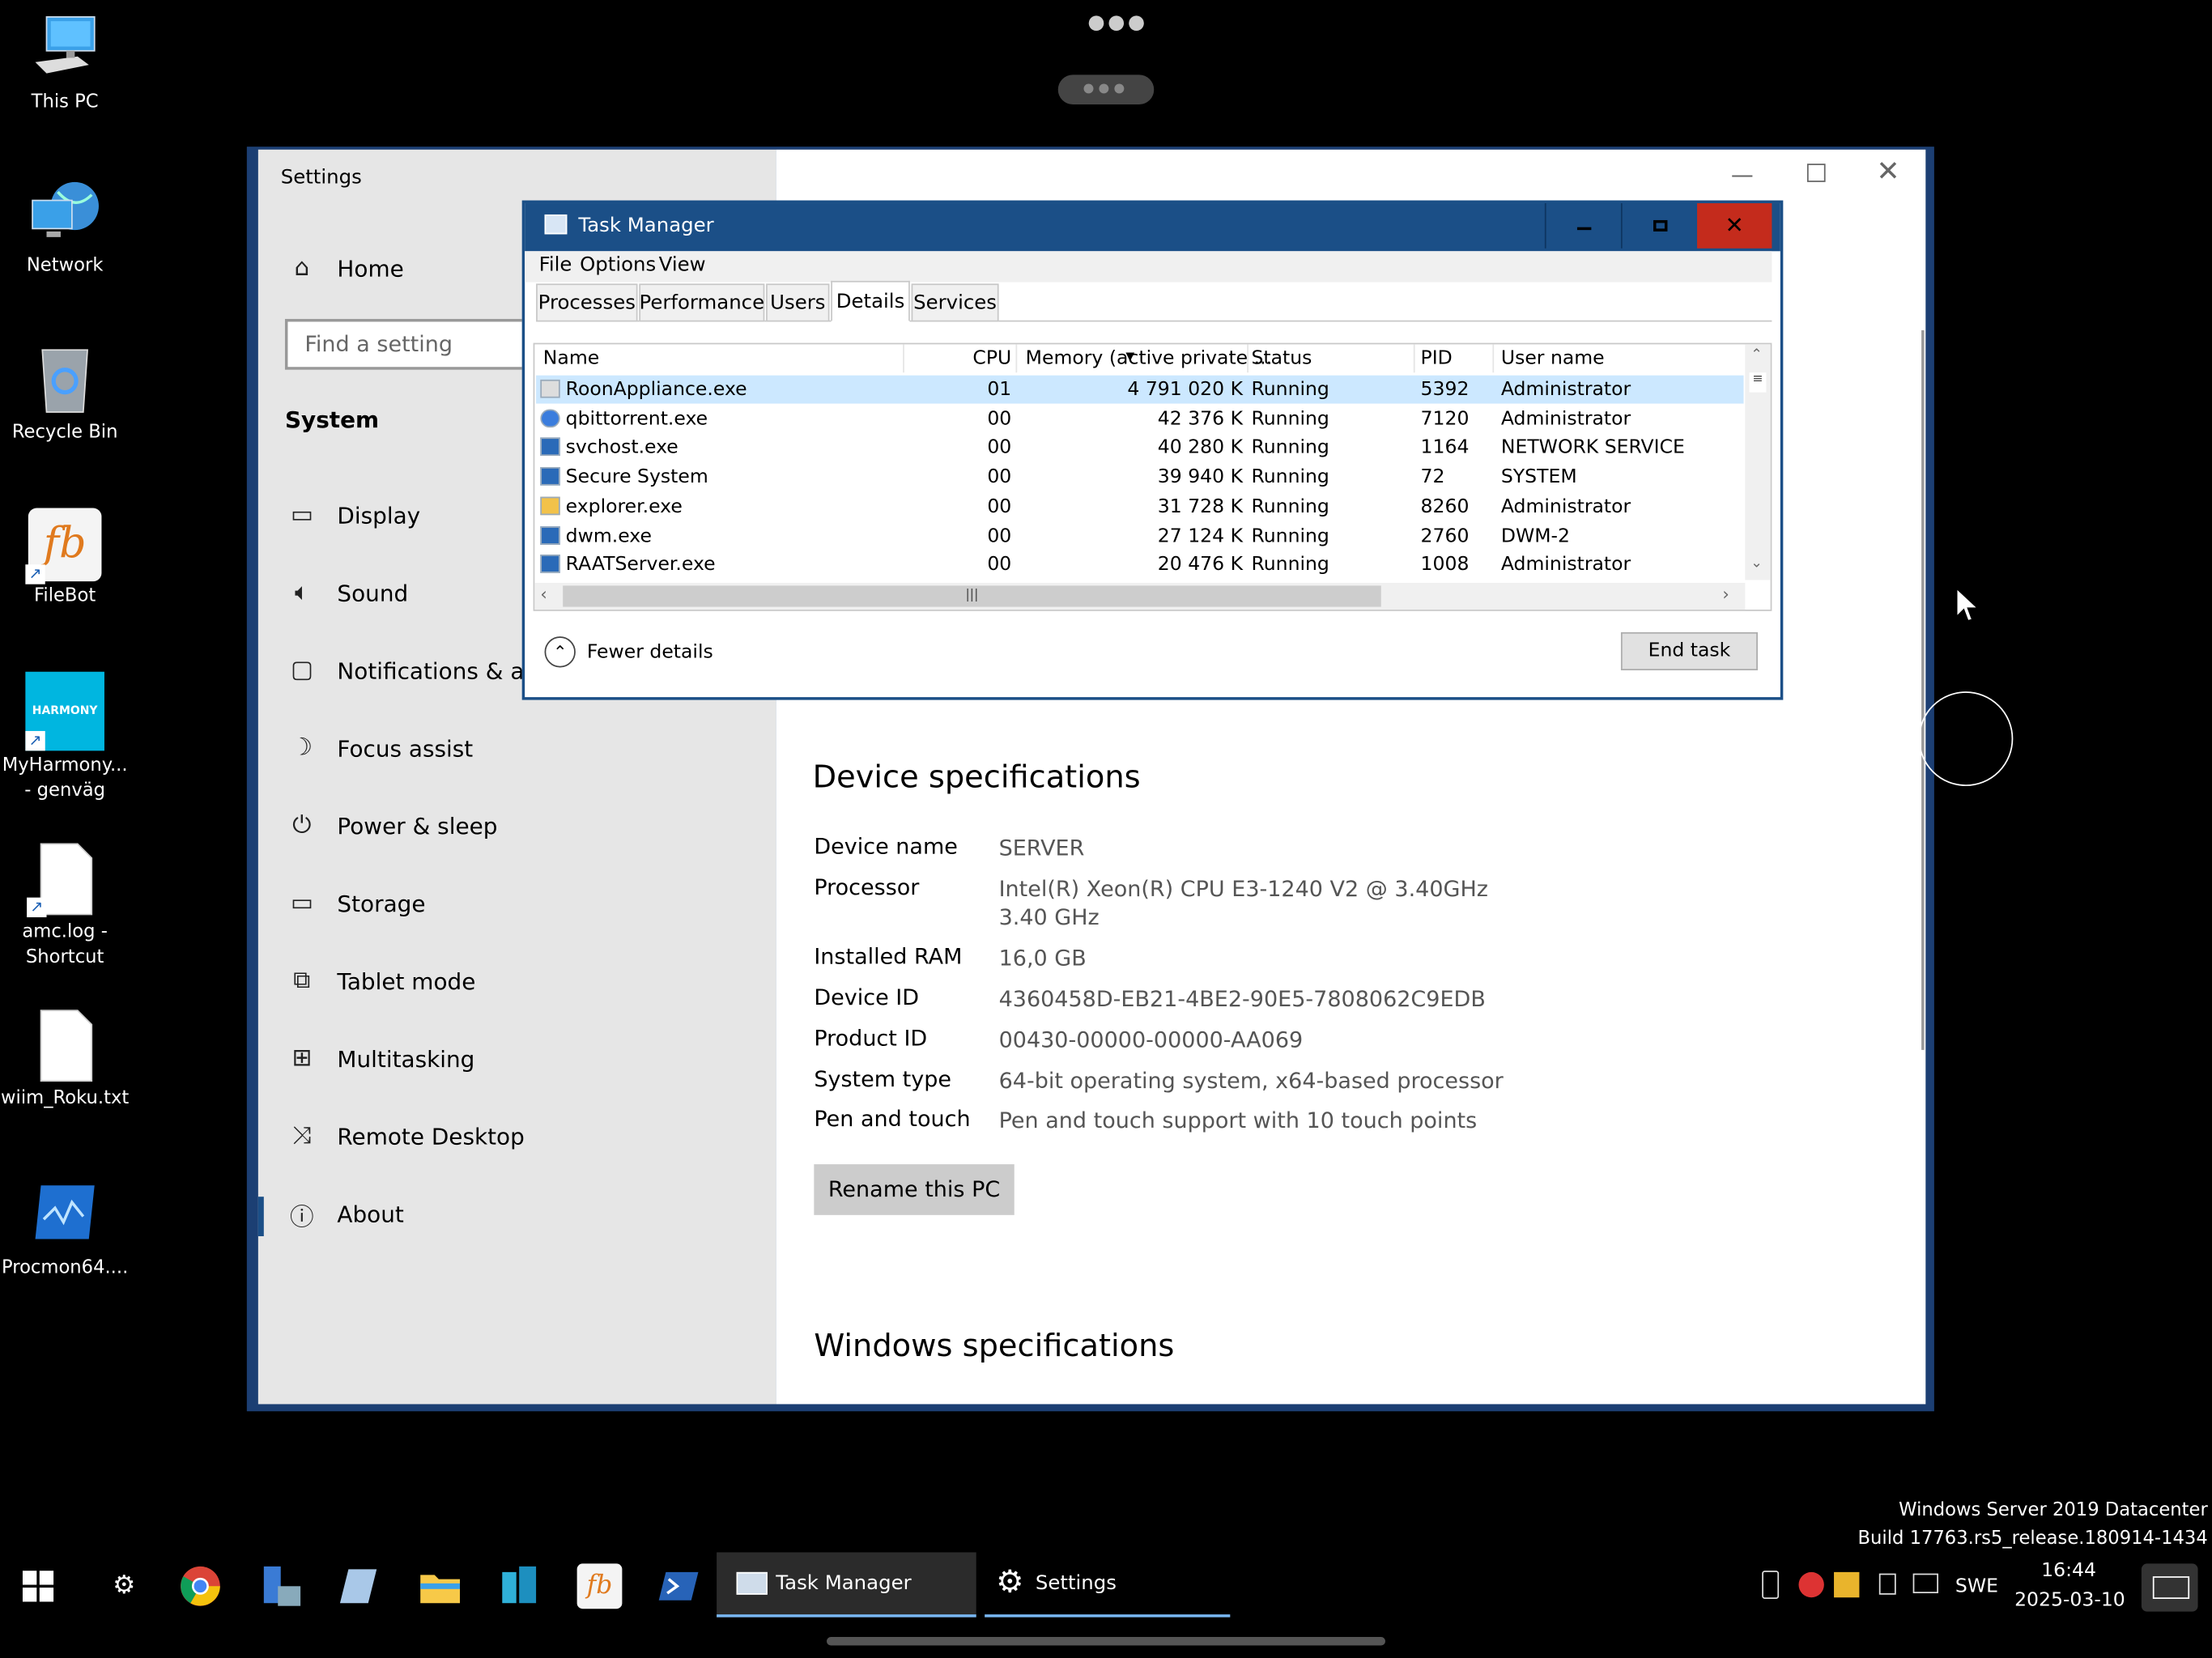  I want to click on sidebar-item-tablet-mode: ⧉ Tablet mode, so click(517, 981).